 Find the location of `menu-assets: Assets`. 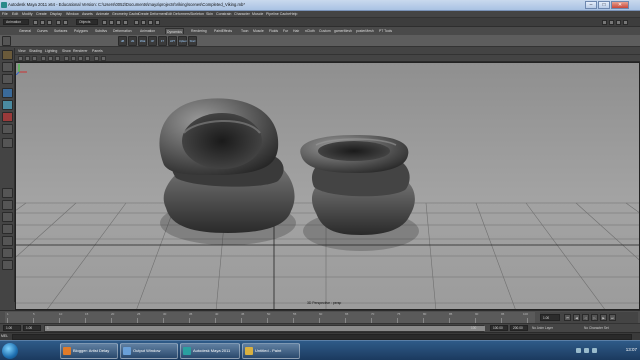

menu-assets: Assets is located at coordinates (87, 14).